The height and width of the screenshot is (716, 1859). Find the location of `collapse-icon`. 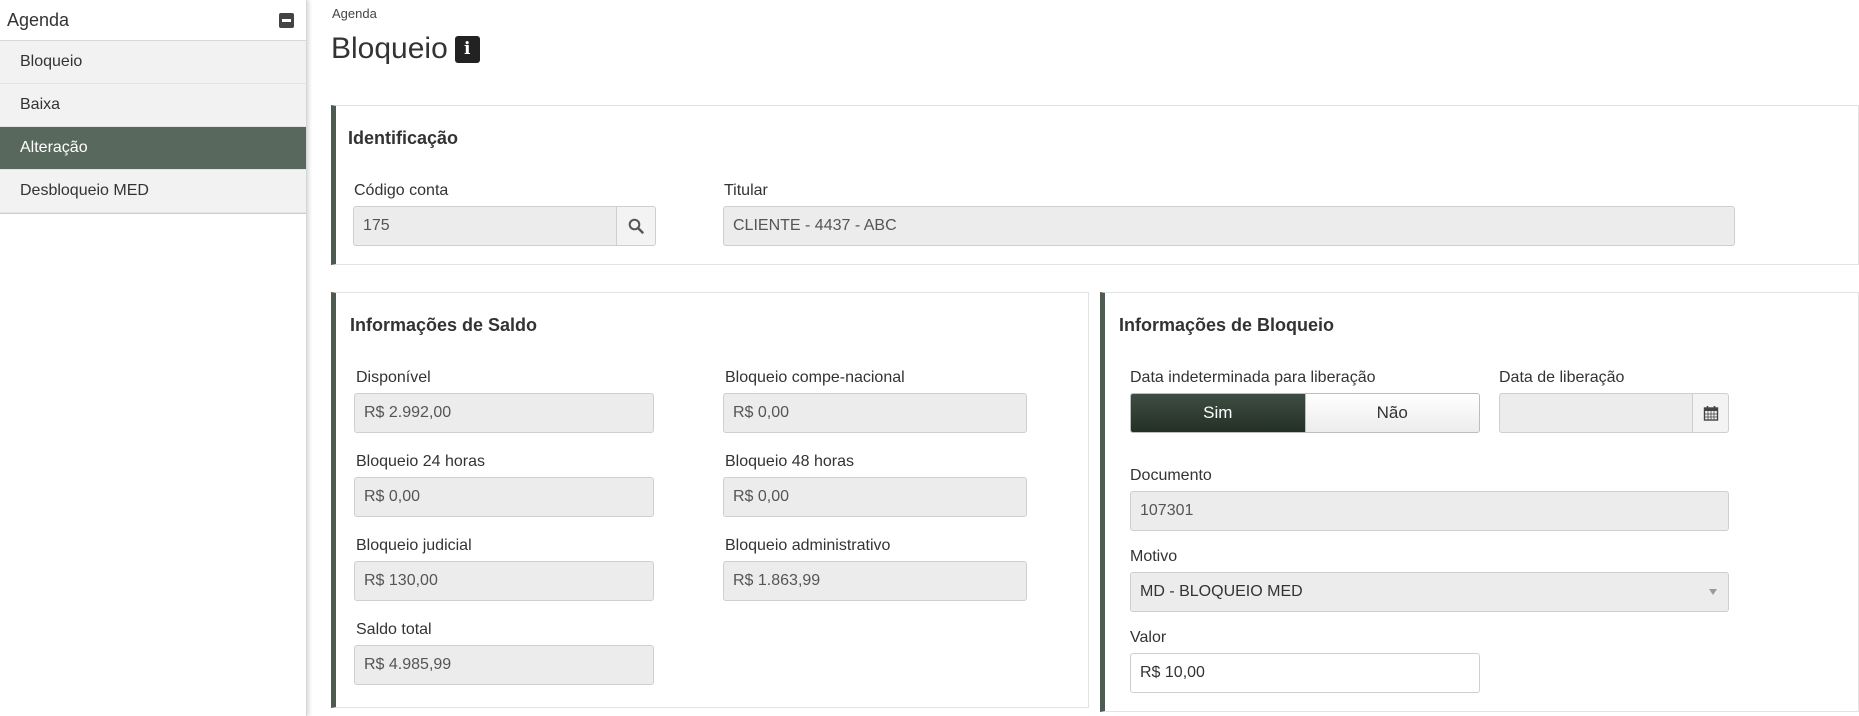

collapse-icon is located at coordinates (286, 20).